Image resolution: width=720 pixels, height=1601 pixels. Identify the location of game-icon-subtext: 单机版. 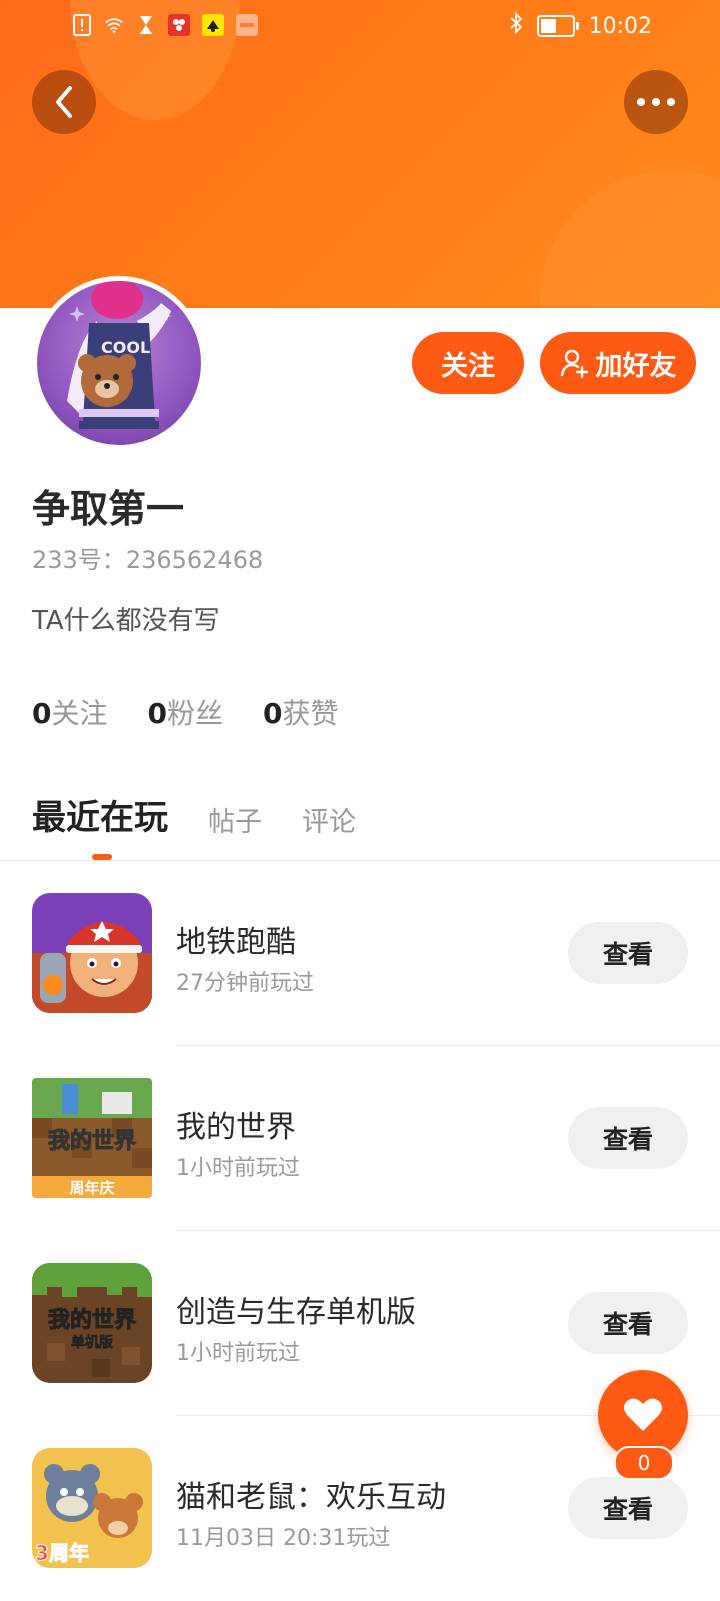
(92, 1342).